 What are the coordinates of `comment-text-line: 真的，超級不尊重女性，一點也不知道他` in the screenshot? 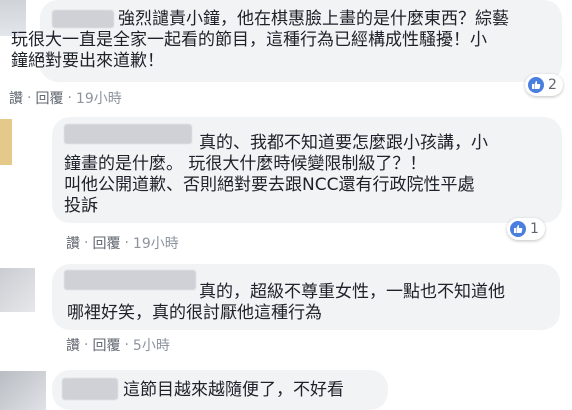 It's located at (352, 292).